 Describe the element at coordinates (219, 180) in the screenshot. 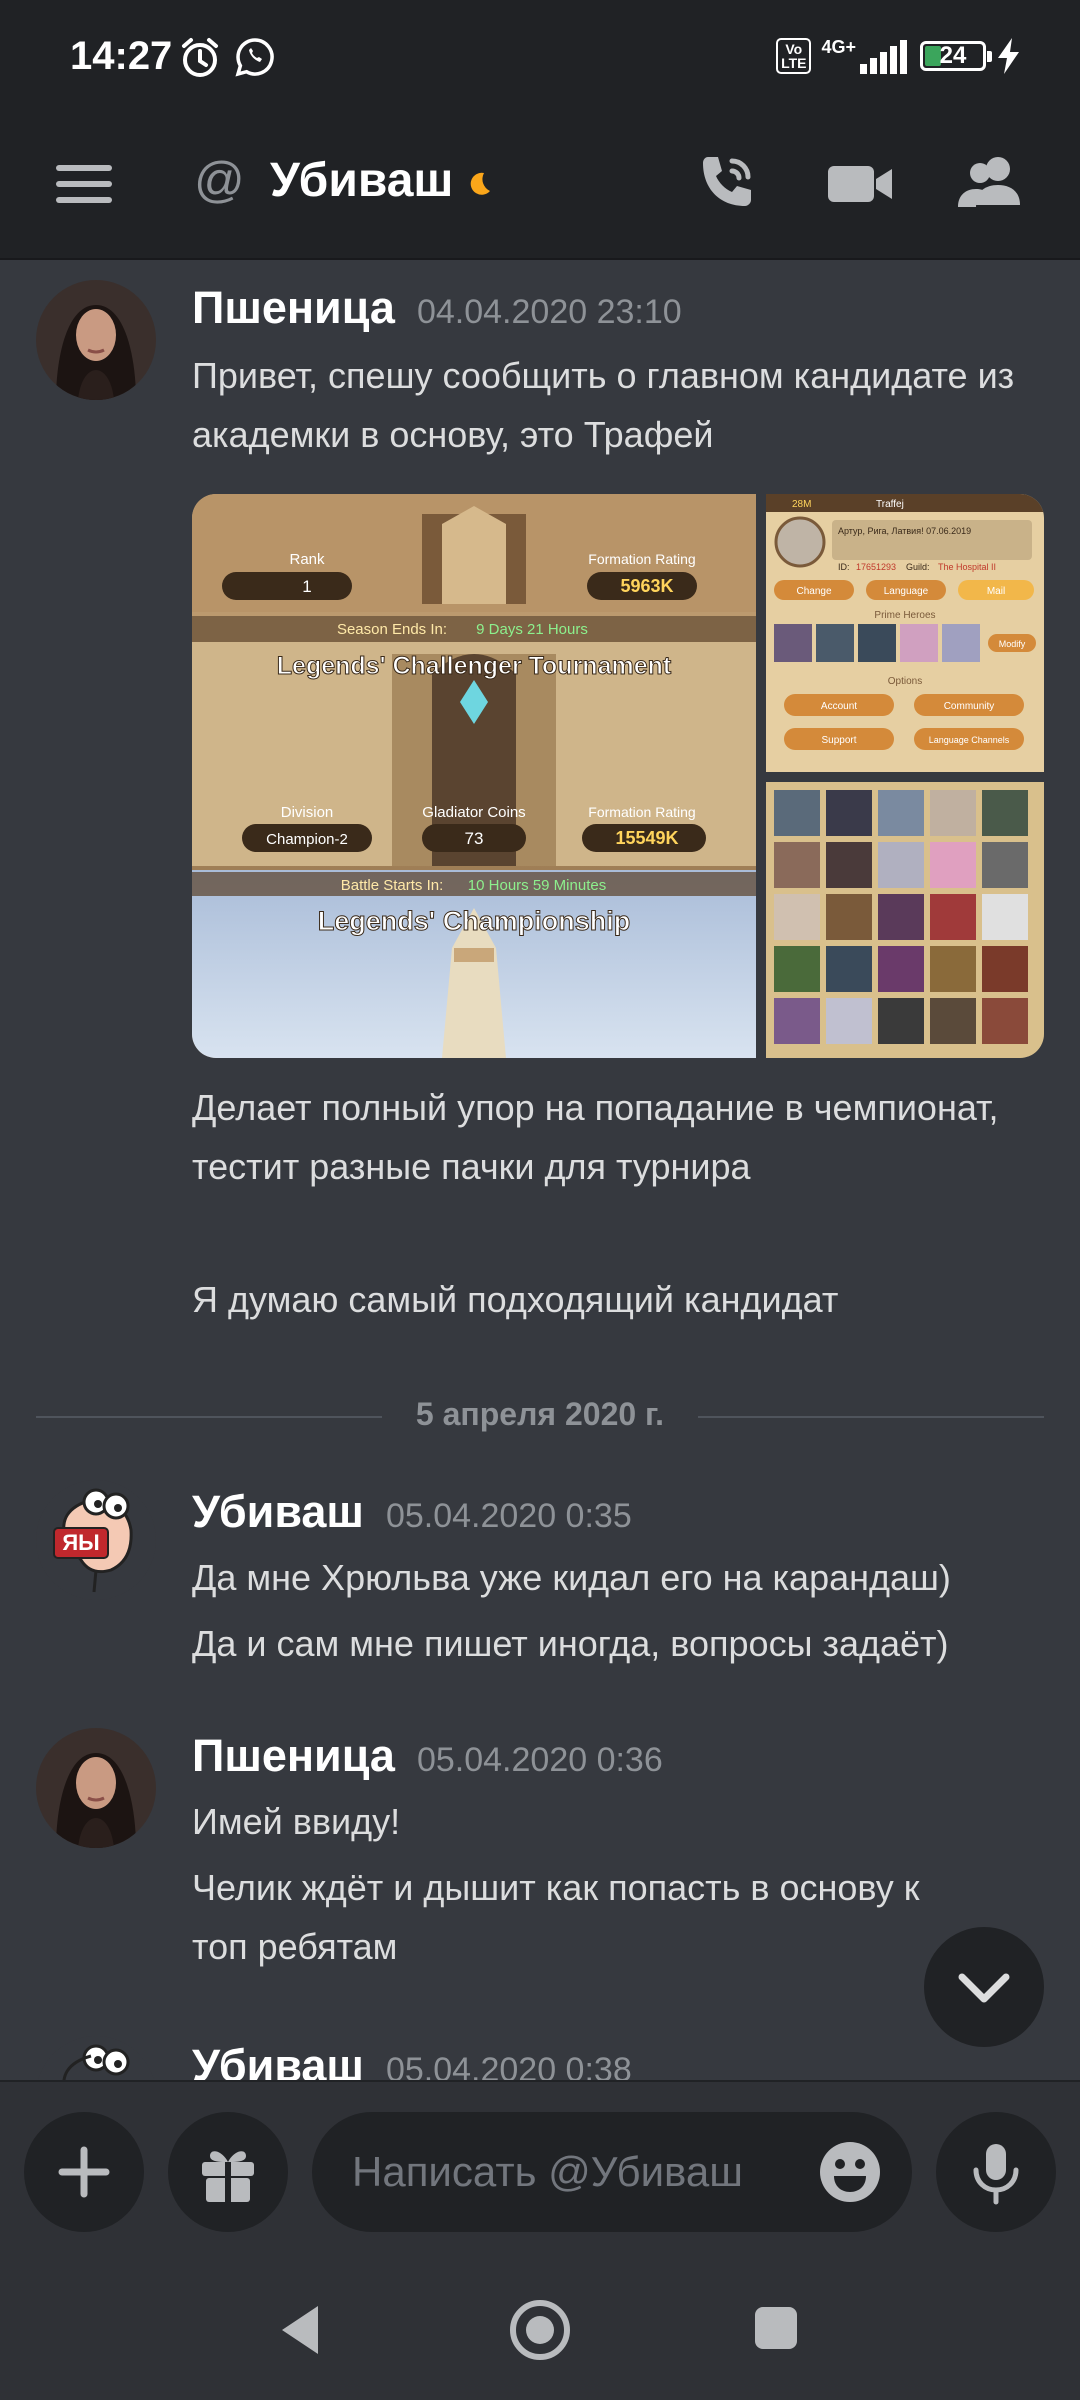

I see `dm-at-icon: @` at that location.